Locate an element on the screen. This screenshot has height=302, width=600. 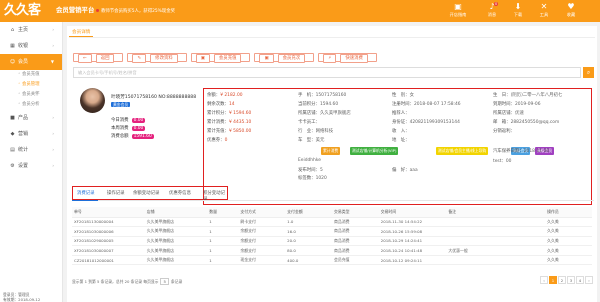
recharge-button: ▣ 会员充值 is located at coordinates (220, 58).